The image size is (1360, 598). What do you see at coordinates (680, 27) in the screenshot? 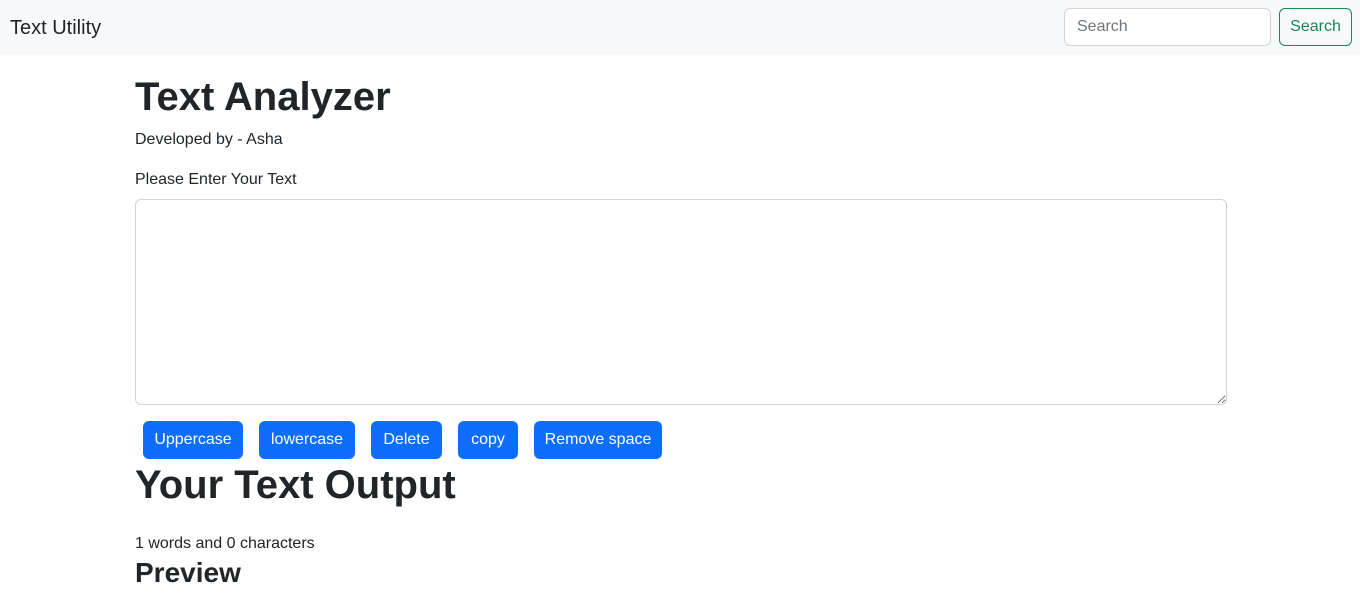
I see `navbar: Text Utility Search` at bounding box center [680, 27].